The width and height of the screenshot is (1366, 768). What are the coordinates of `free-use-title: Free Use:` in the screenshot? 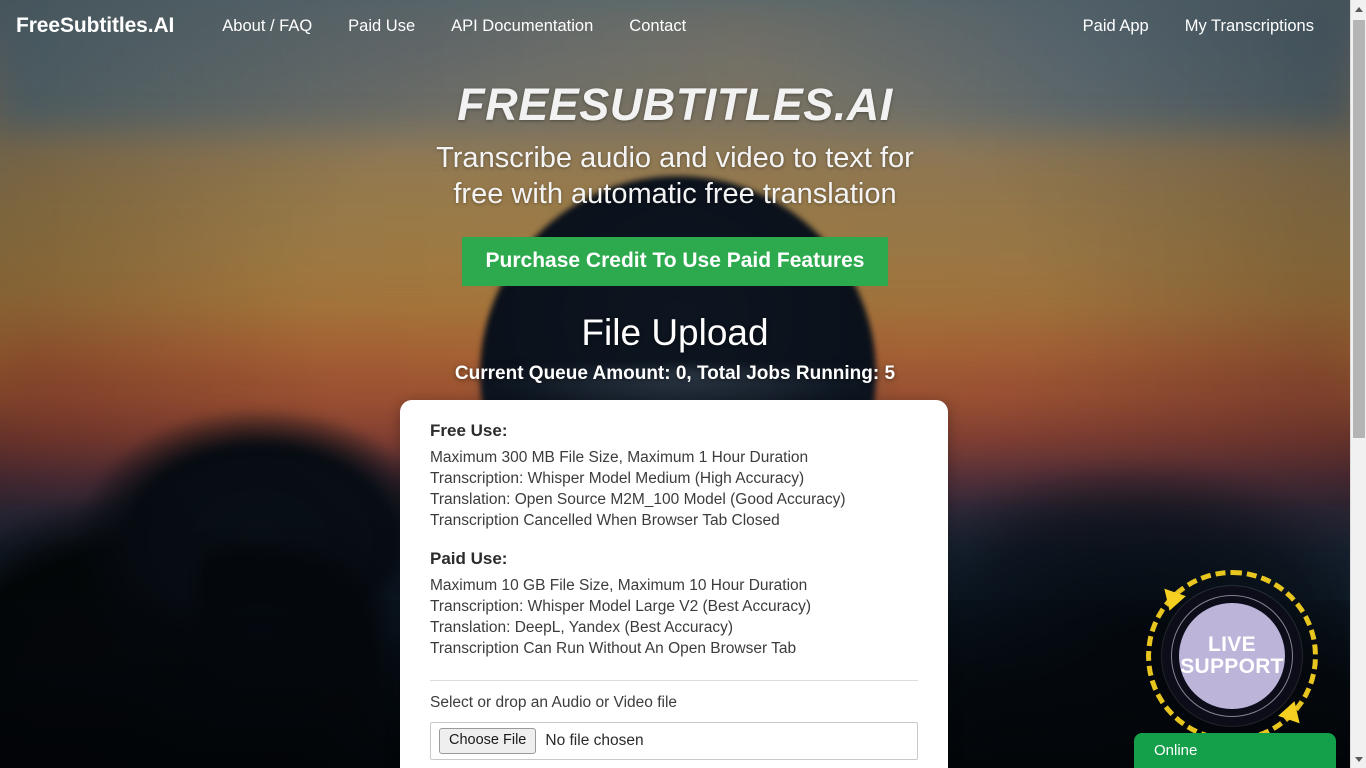 It's located at (469, 430).